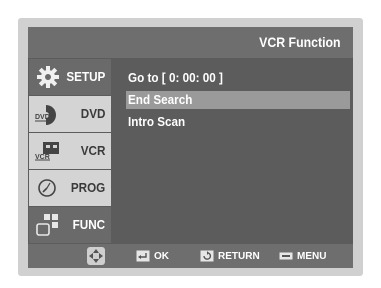  I want to click on return-hint: RETURN, so click(230, 256).